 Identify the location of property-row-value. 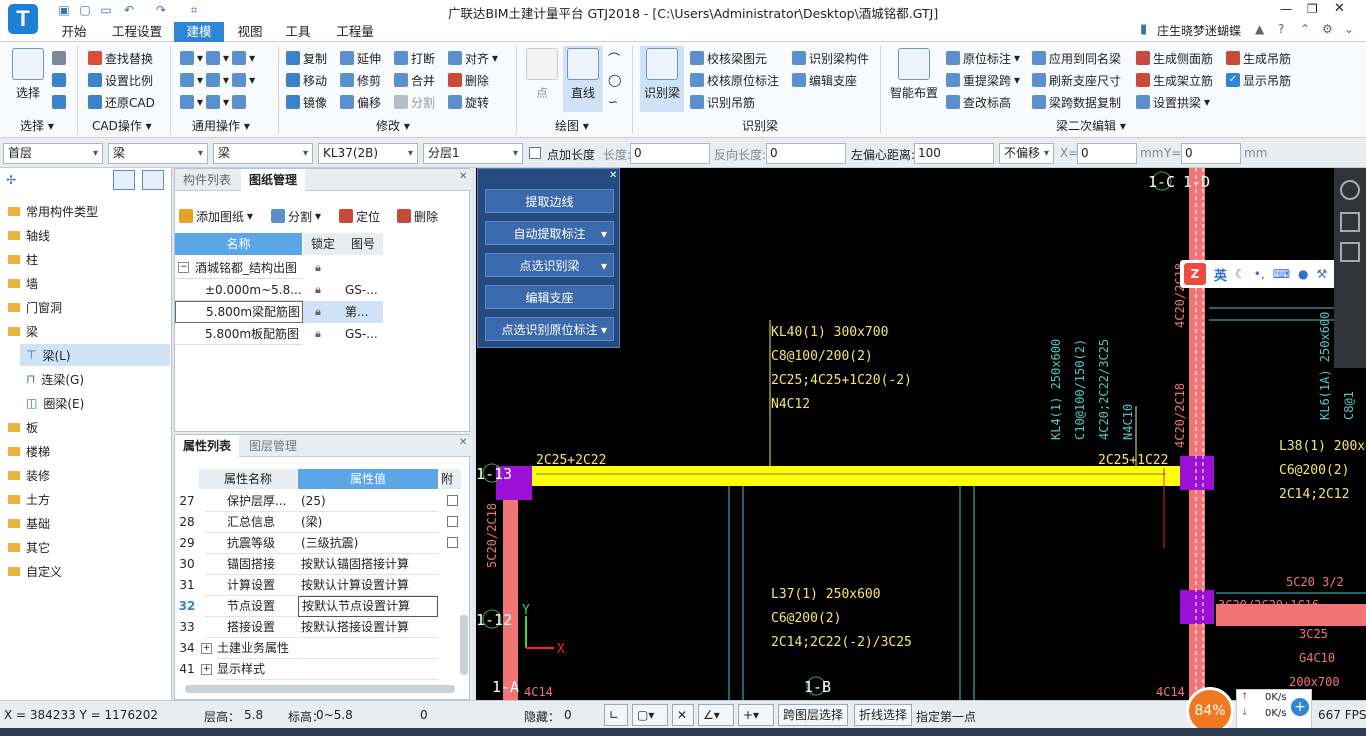
(368, 648).